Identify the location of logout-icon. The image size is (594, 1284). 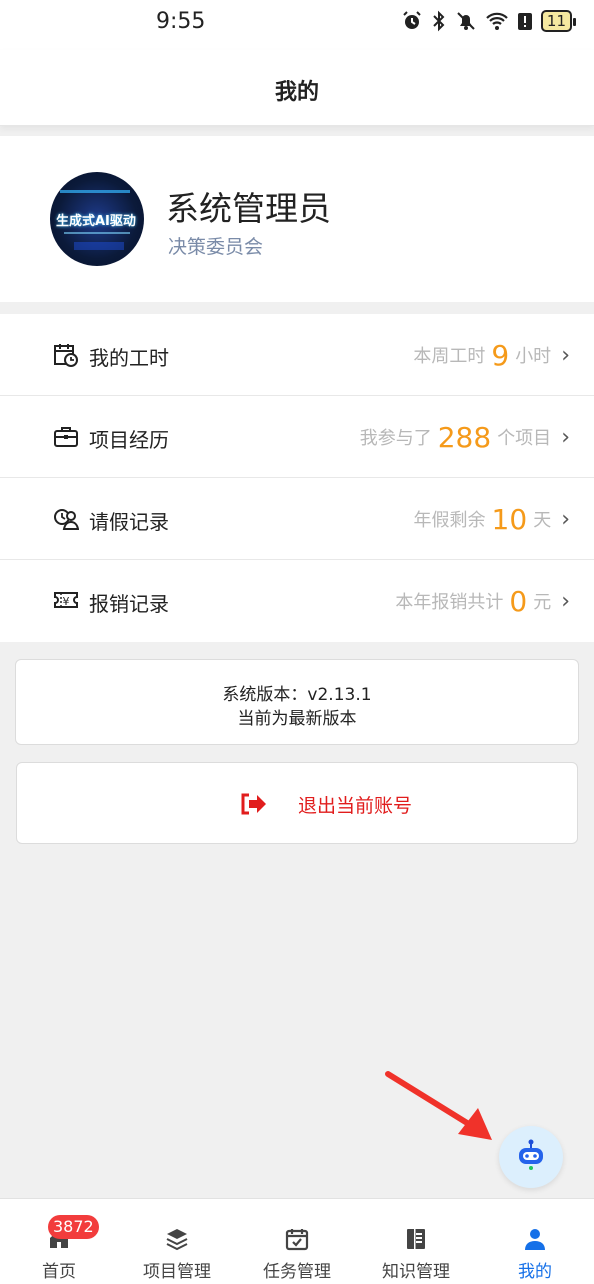
(253, 804).